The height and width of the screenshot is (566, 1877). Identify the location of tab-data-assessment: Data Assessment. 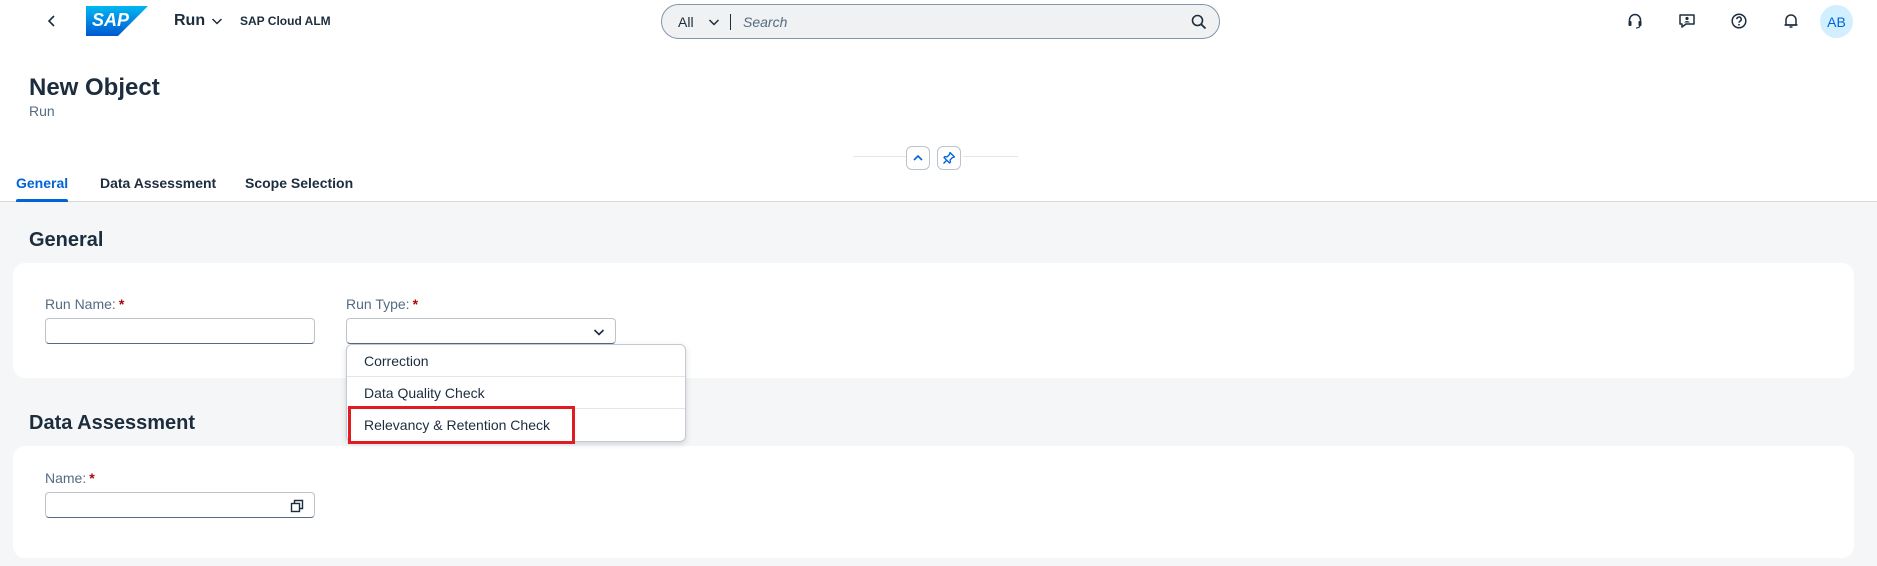
(158, 185).